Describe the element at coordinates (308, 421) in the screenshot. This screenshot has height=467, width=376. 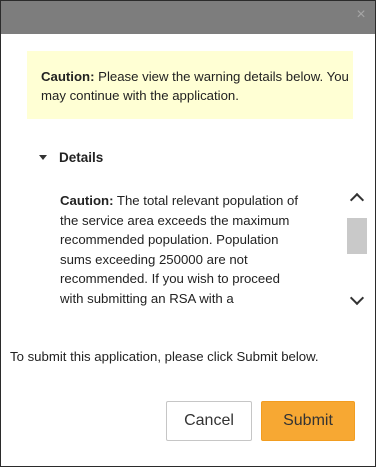
I see `submit-button: Submit` at that location.